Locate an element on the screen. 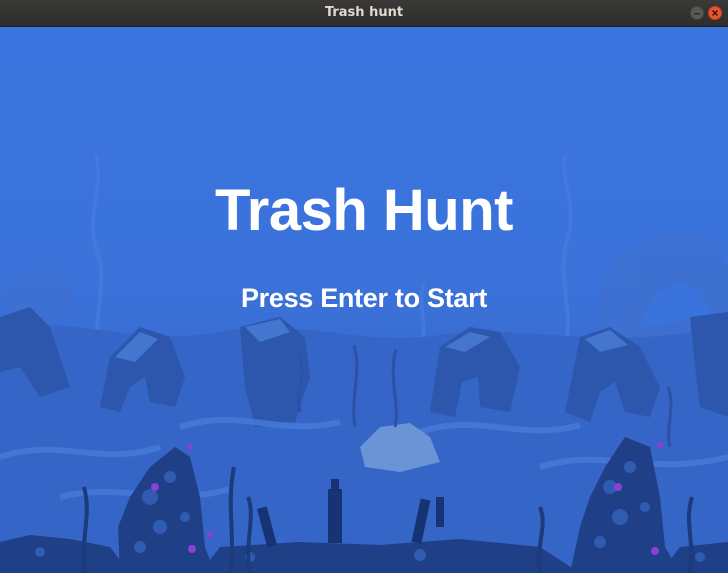 This screenshot has height=573, width=728. start-prompt: Press Enter to Start is located at coordinates (364, 298).